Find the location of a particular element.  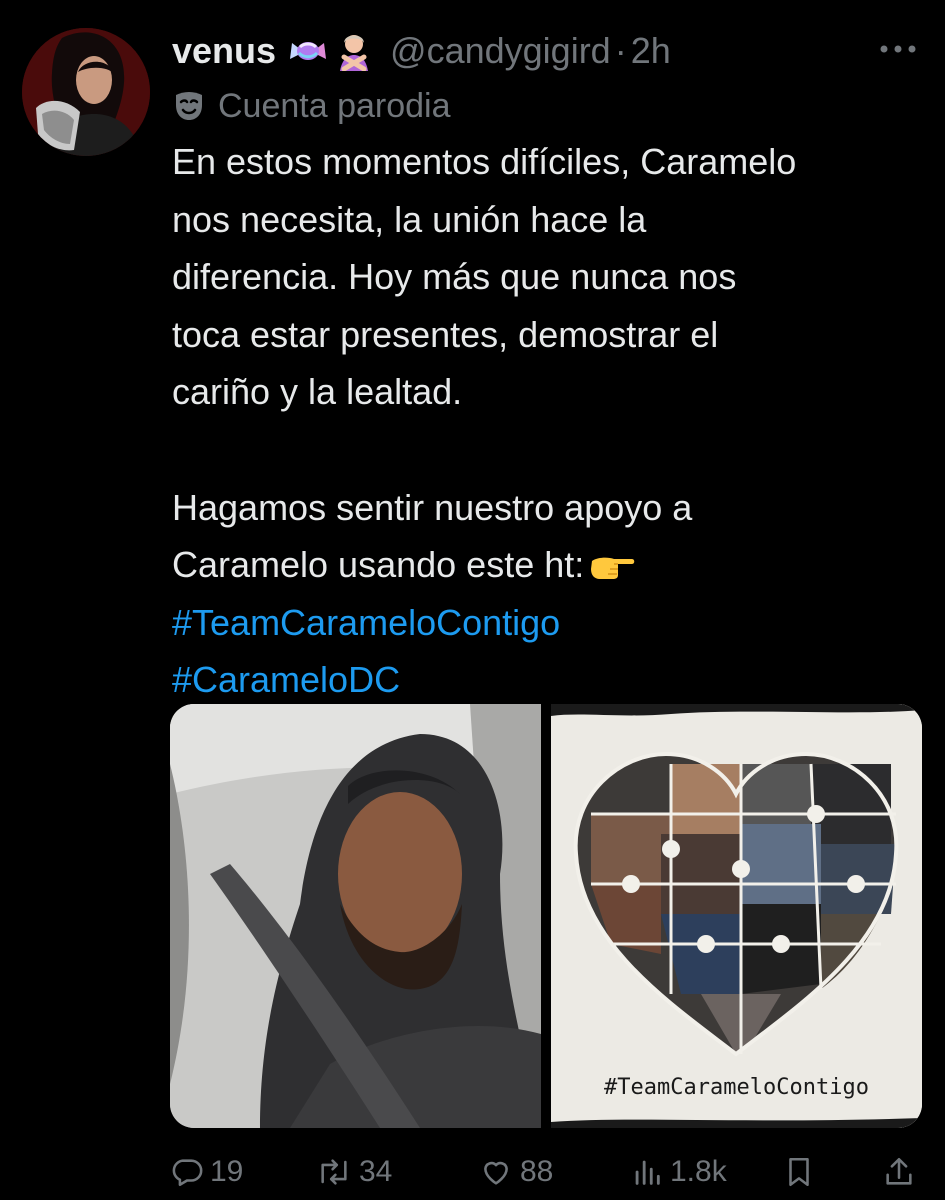

like-button: 88 is located at coordinates (515, 1172).